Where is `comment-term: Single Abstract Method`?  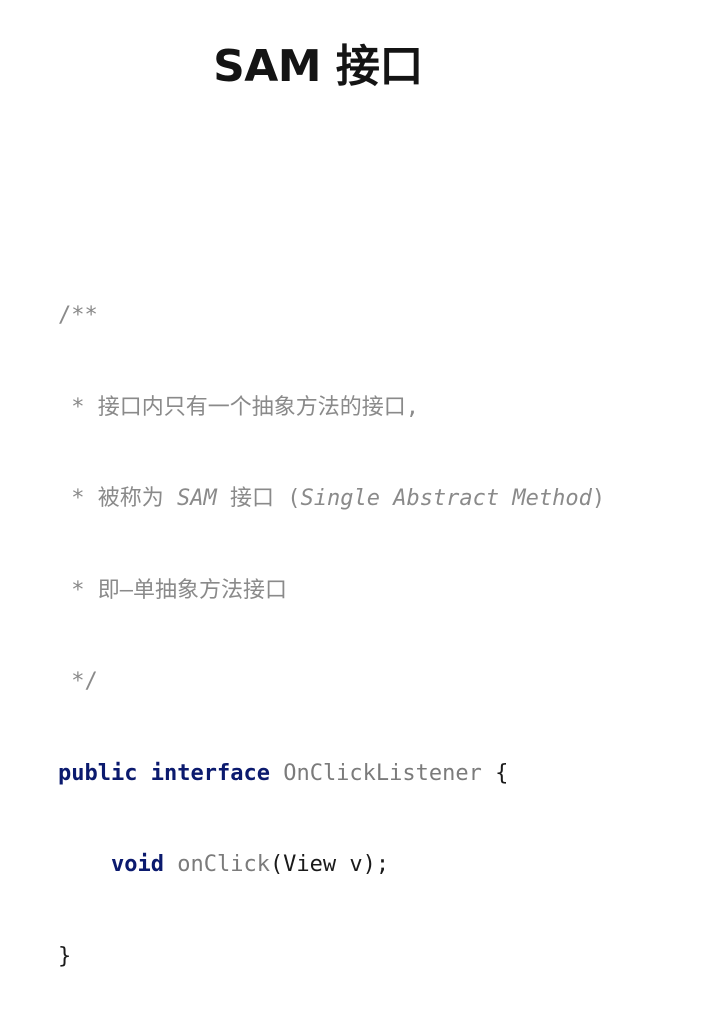
comment-term: Single Abstract Method is located at coordinates (446, 498).